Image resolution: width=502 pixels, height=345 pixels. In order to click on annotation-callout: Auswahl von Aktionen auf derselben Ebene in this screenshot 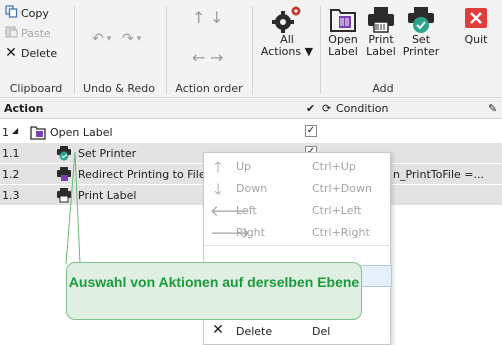, I will do `click(214, 291)`.